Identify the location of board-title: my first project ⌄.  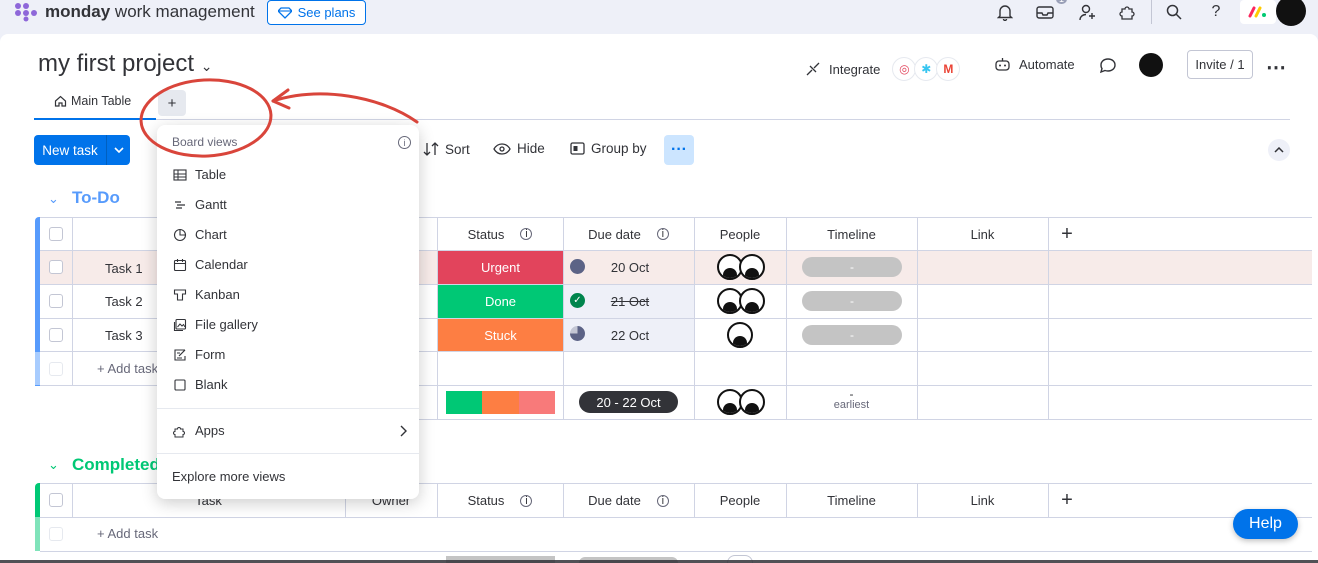
(125, 64).